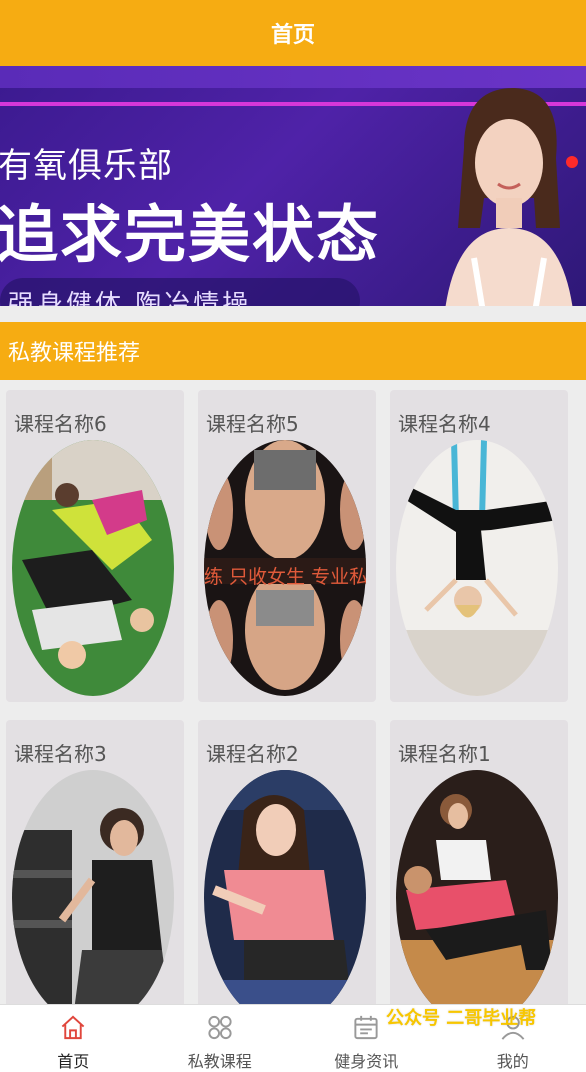 This screenshot has height=1072, width=586. I want to click on course-card: 课程名称4, so click(479, 546).